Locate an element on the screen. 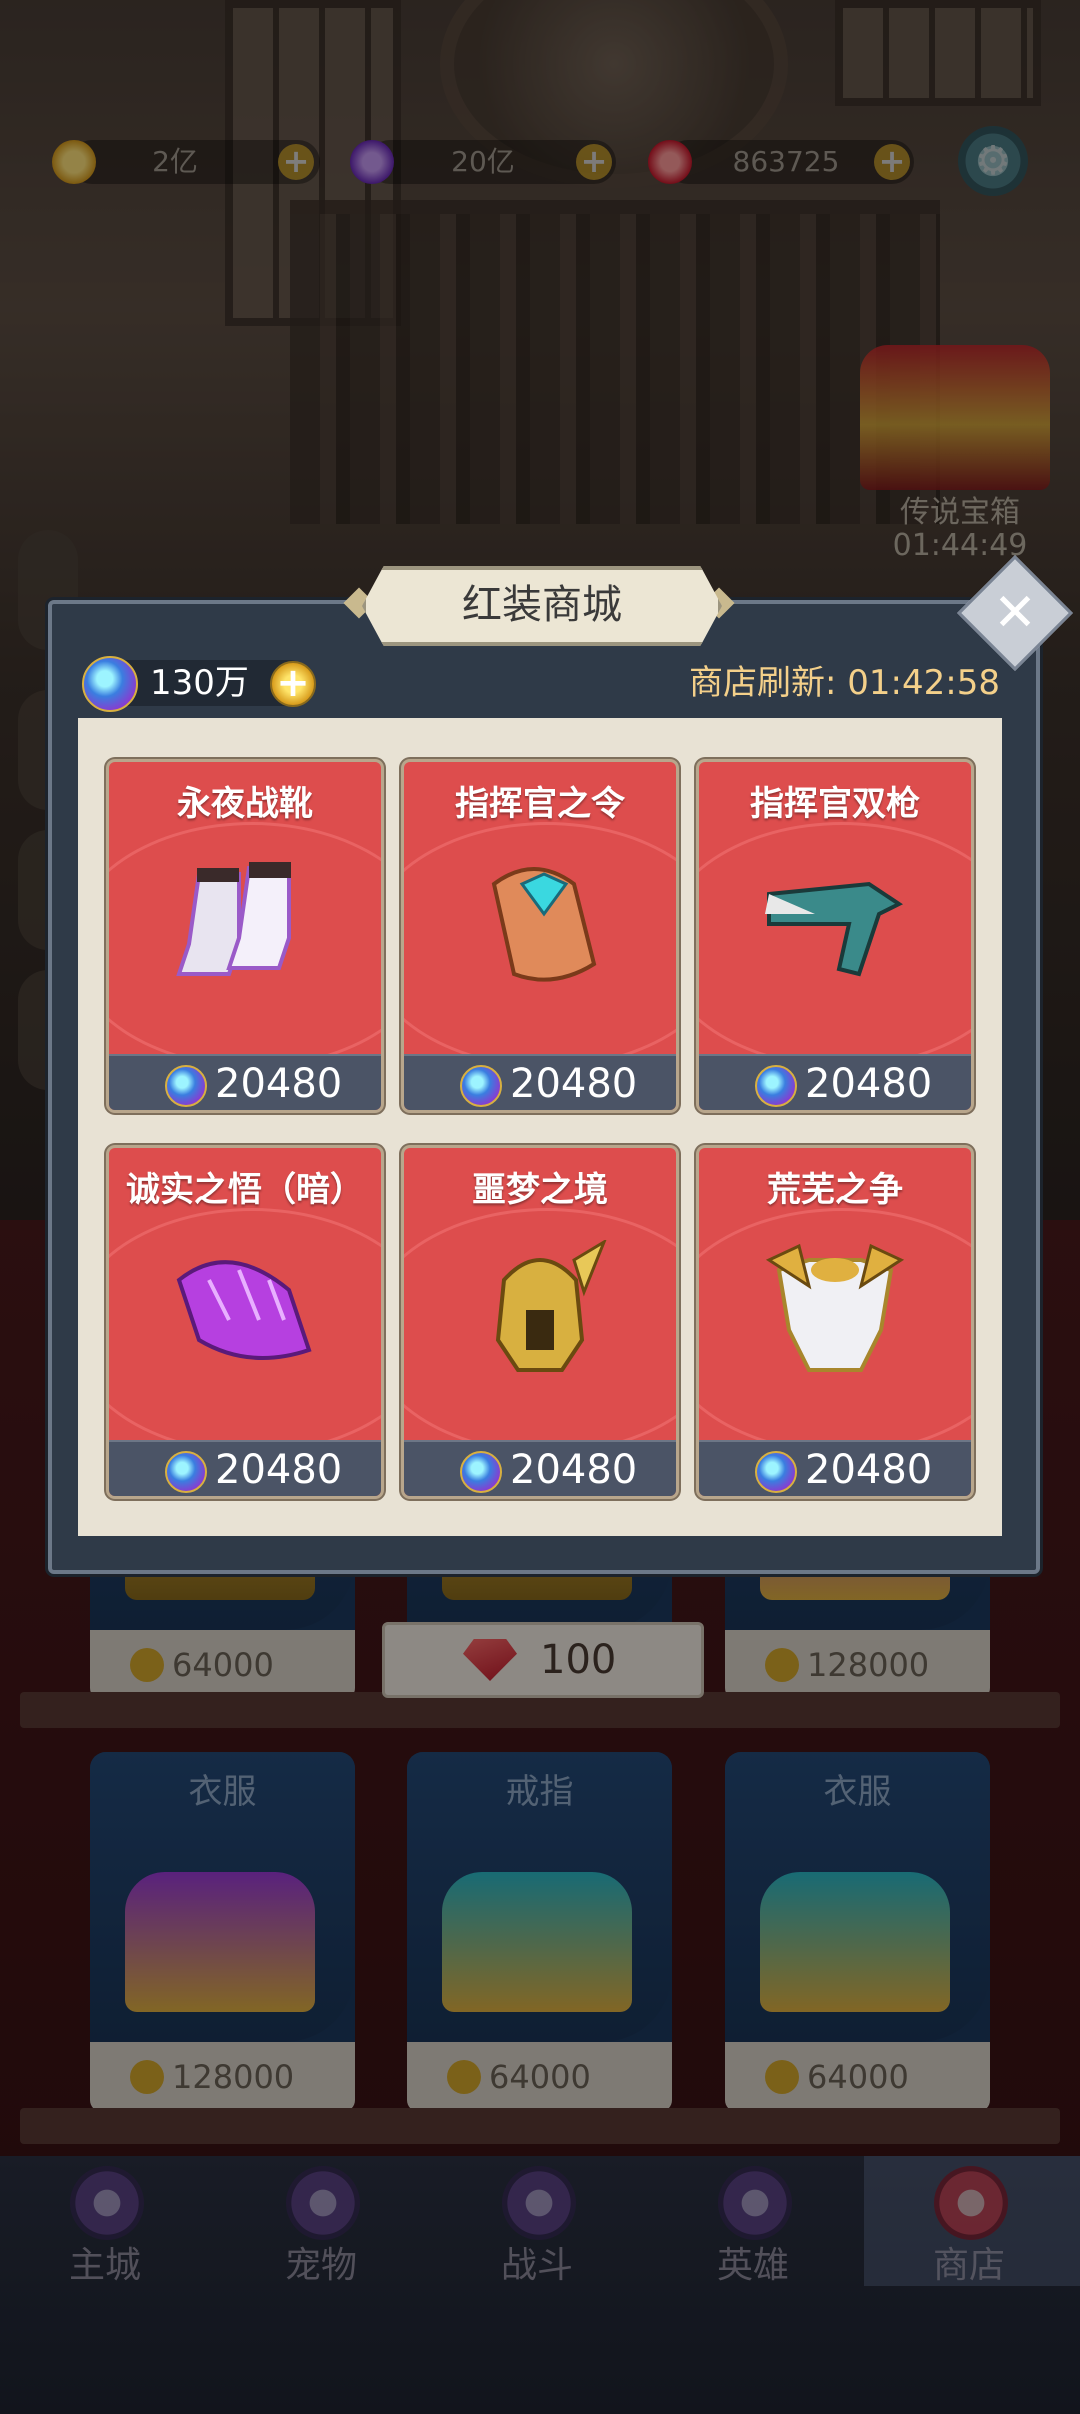 This screenshot has width=1080, height=2414. shop-item-card: 荒芜之争 20480 is located at coordinates (835, 1322).